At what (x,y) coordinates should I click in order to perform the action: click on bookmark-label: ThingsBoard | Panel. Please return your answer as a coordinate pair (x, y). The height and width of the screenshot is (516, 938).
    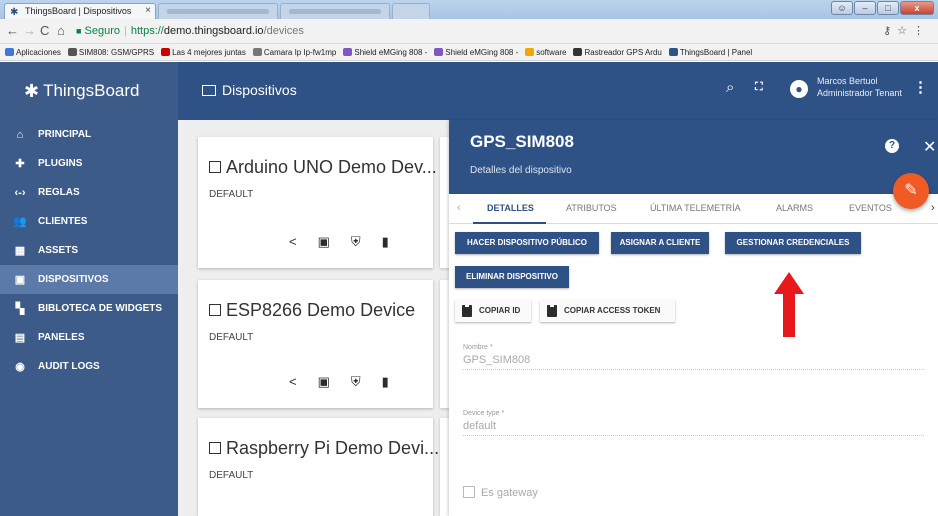
    Looking at the image, I should click on (716, 52).